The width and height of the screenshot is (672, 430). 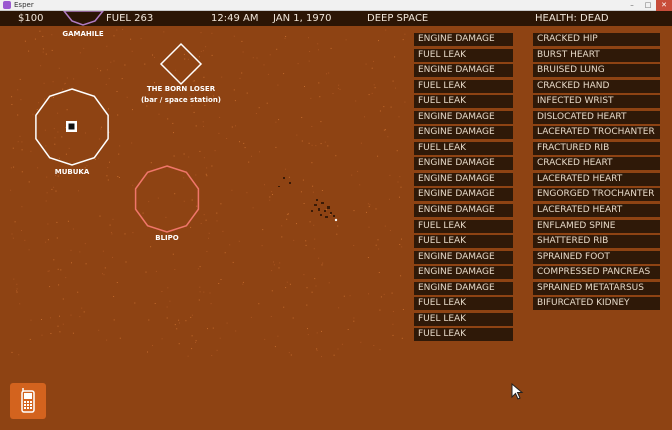 What do you see at coordinates (181, 100) in the screenshot?
I see `place-subtitle-the-born-loser: (bar / space station)` at bounding box center [181, 100].